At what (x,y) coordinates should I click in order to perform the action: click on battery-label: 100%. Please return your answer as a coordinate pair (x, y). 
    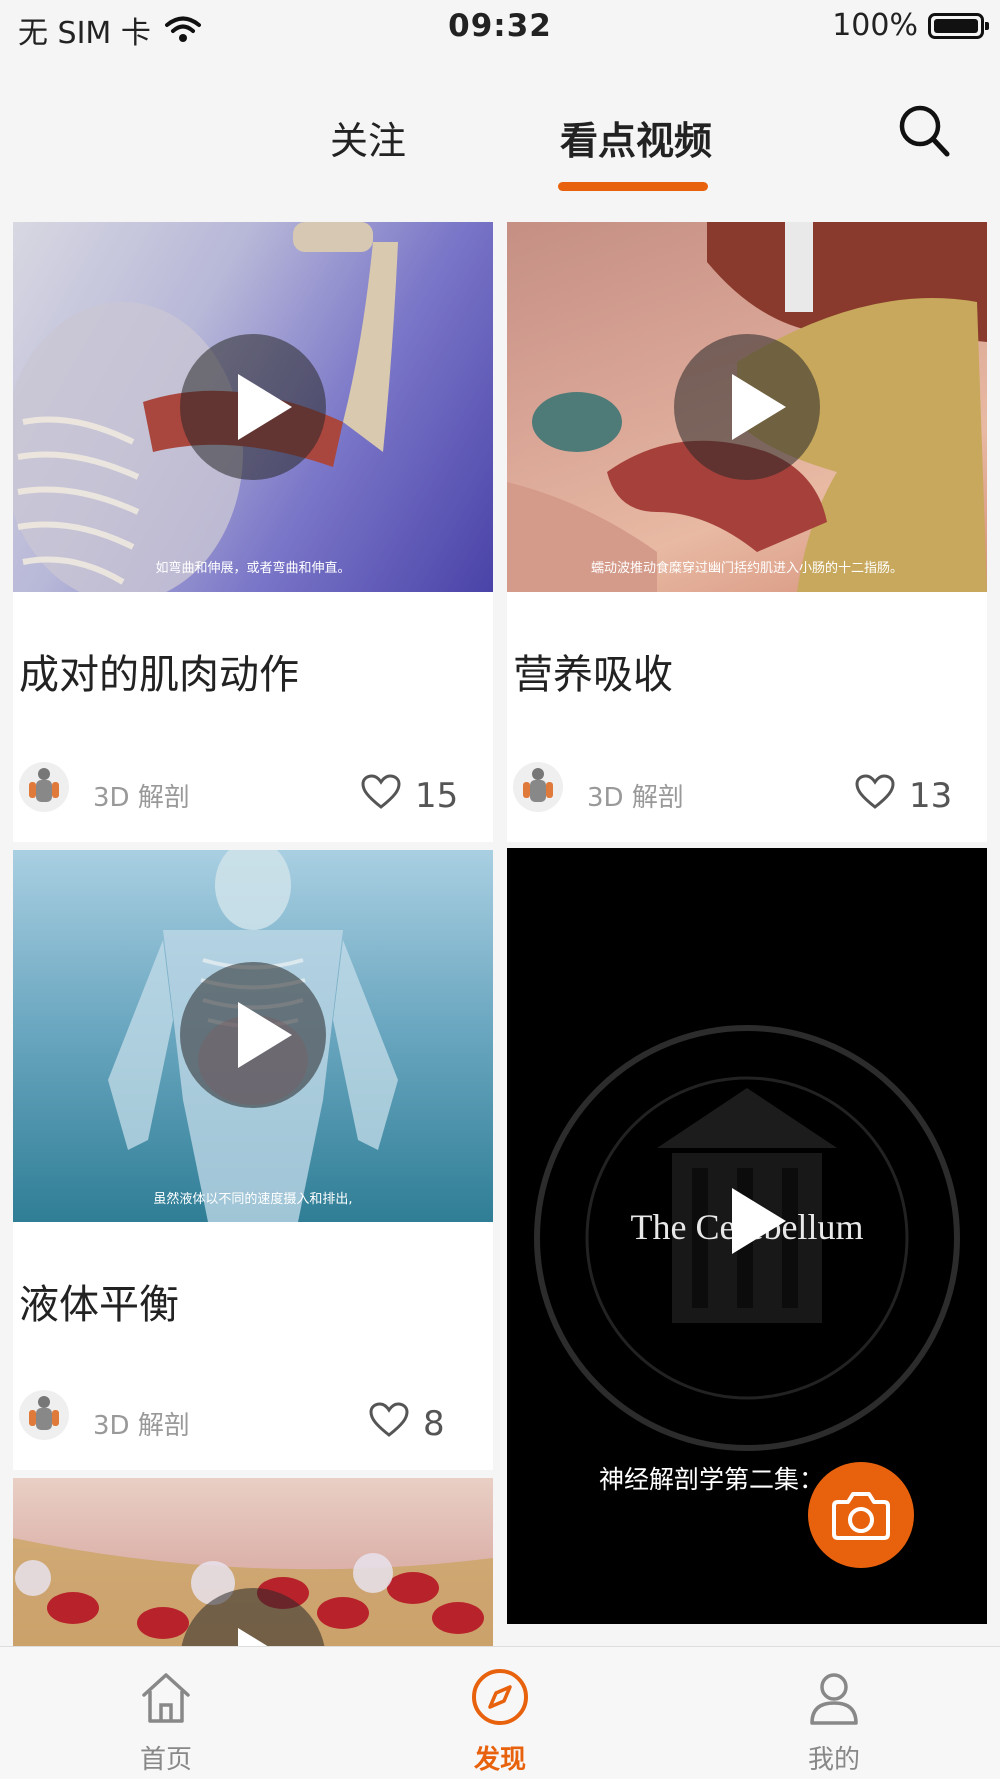
    Looking at the image, I should click on (875, 25).